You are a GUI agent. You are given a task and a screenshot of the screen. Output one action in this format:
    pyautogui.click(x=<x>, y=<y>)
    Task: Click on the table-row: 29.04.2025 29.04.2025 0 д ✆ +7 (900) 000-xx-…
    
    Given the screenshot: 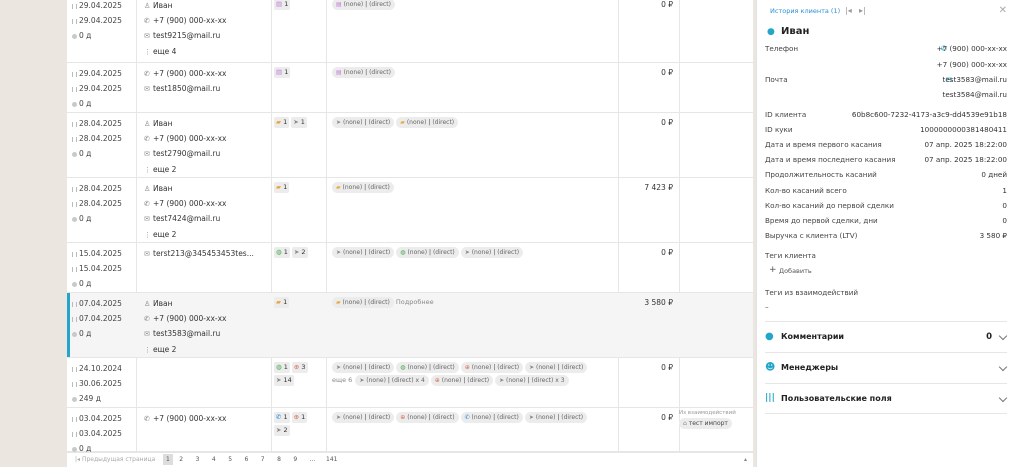 What is the action you would take?
    pyautogui.click(x=410, y=88)
    